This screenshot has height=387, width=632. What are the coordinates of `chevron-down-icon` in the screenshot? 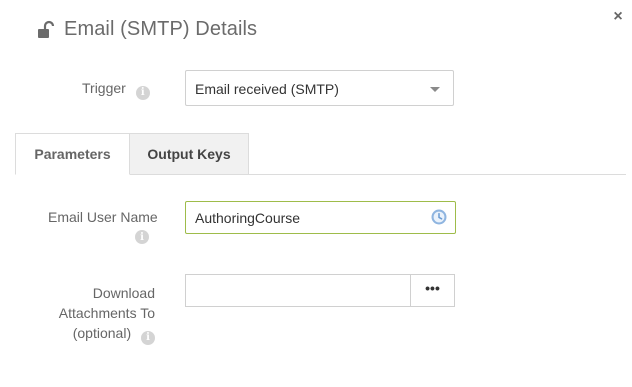 It's located at (435, 89).